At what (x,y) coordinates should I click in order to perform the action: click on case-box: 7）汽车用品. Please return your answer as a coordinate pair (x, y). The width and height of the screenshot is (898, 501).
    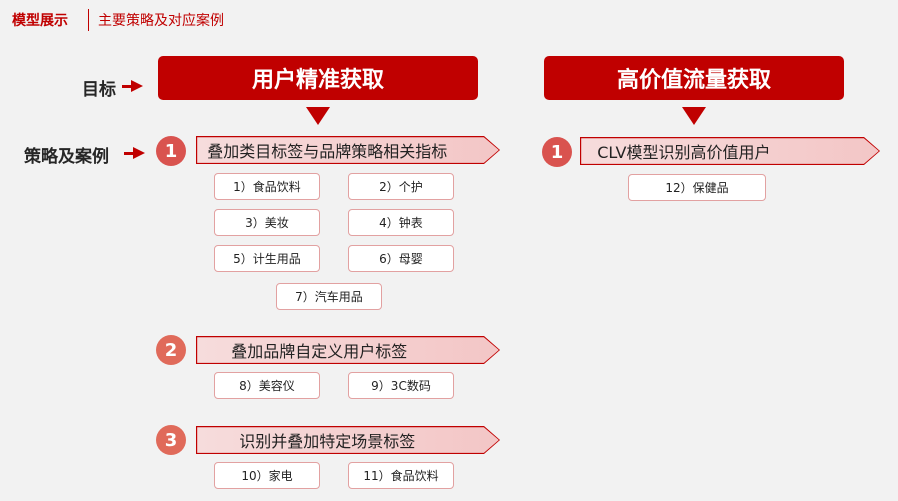
    Looking at the image, I should click on (329, 296).